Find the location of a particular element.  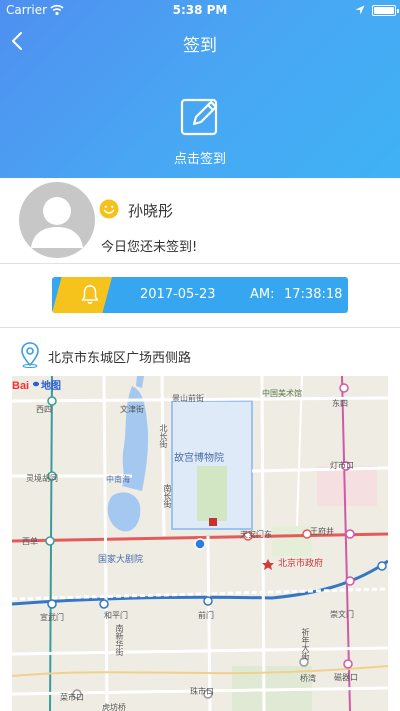

map-label-nanxinhua: 南新华街 is located at coordinates (119, 640).